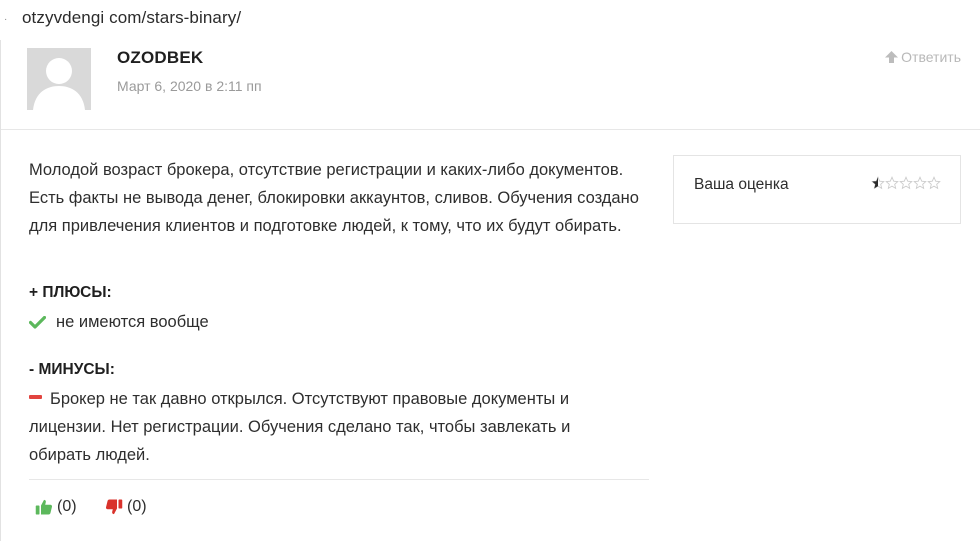 The image size is (980, 541). I want to click on comment-author: OZODBEK, so click(160, 58).